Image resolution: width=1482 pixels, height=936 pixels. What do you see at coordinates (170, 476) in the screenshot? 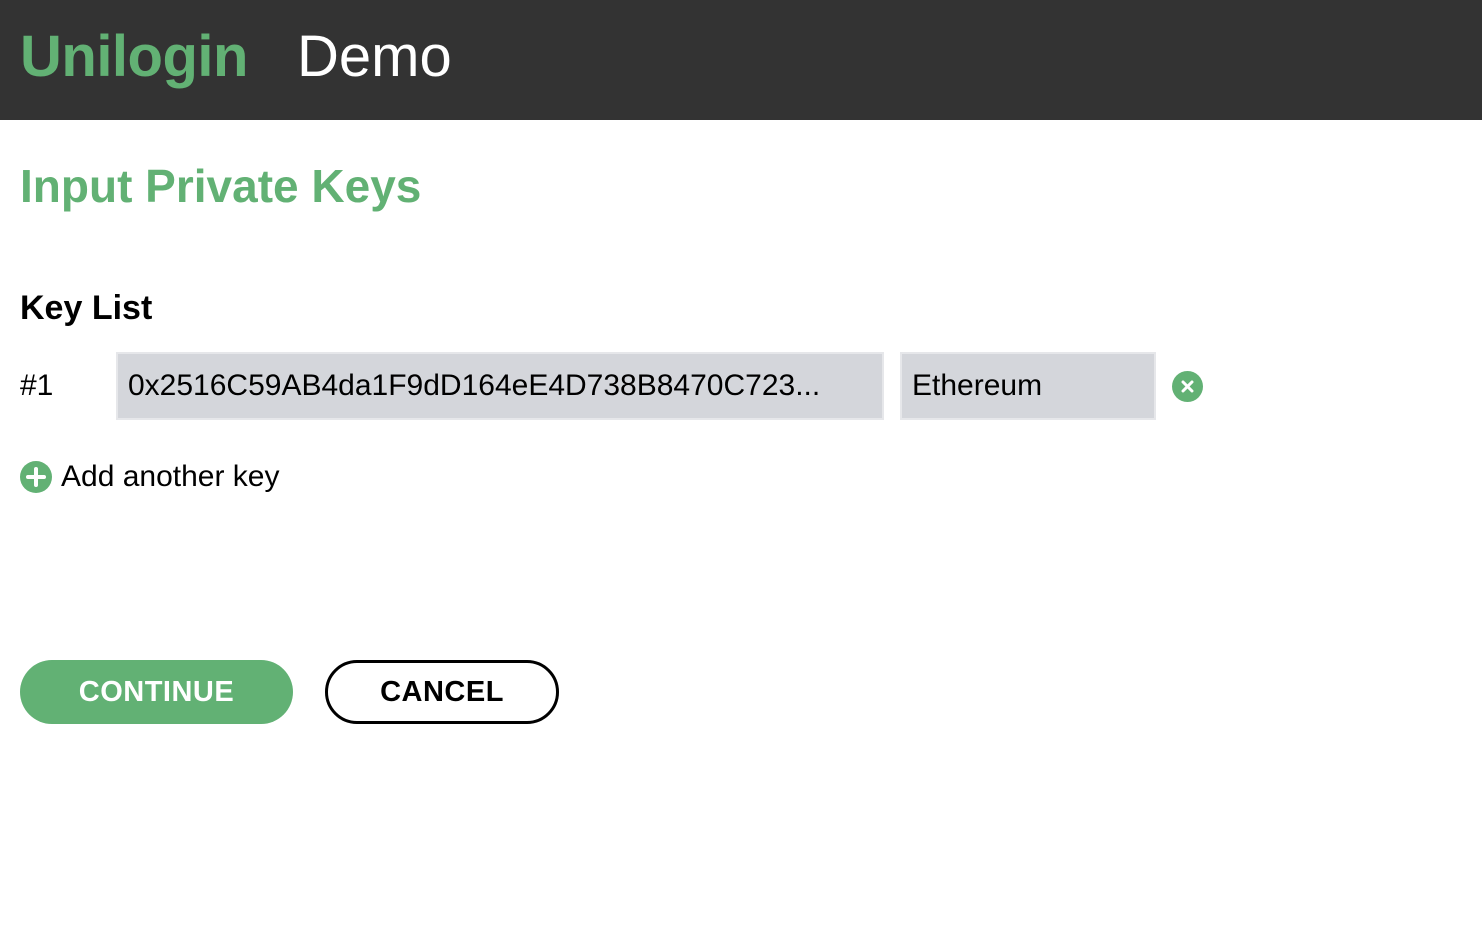
I see `add-another-key-label: Add another key` at bounding box center [170, 476].